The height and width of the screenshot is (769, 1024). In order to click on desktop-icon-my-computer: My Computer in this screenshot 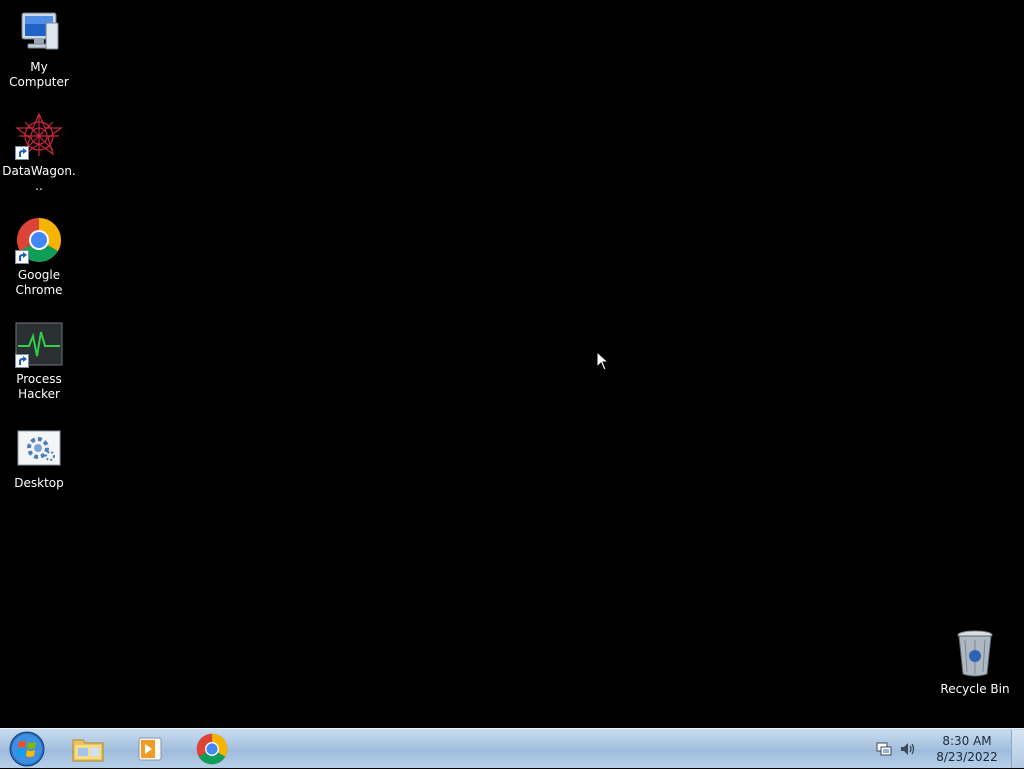, I will do `click(39, 49)`.